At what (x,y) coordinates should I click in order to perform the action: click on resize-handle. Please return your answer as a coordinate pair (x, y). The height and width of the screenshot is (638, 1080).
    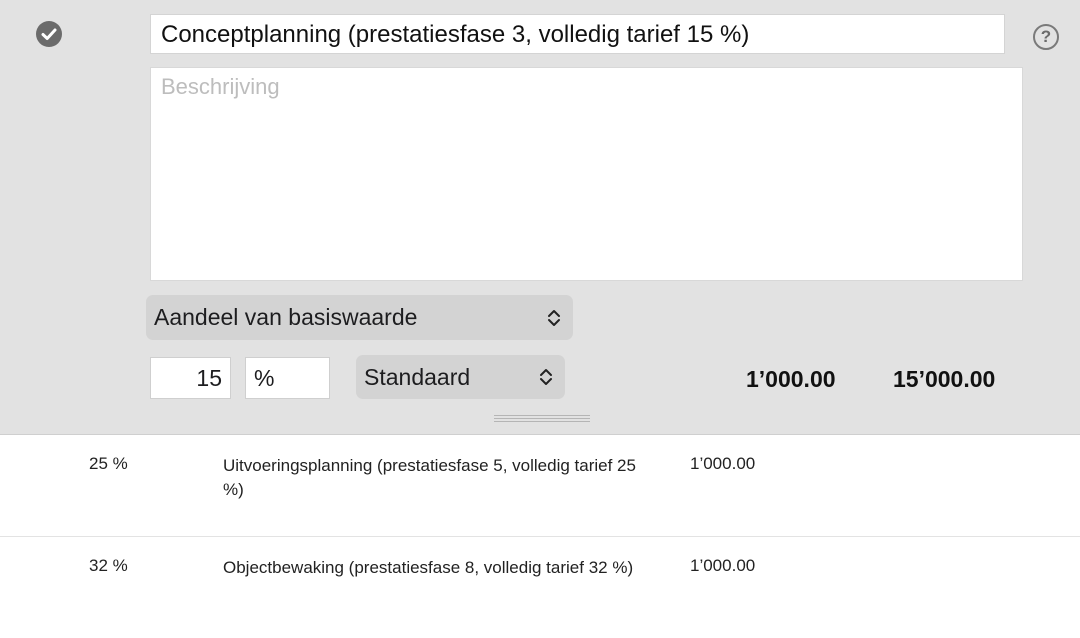
    Looking at the image, I should click on (542, 418).